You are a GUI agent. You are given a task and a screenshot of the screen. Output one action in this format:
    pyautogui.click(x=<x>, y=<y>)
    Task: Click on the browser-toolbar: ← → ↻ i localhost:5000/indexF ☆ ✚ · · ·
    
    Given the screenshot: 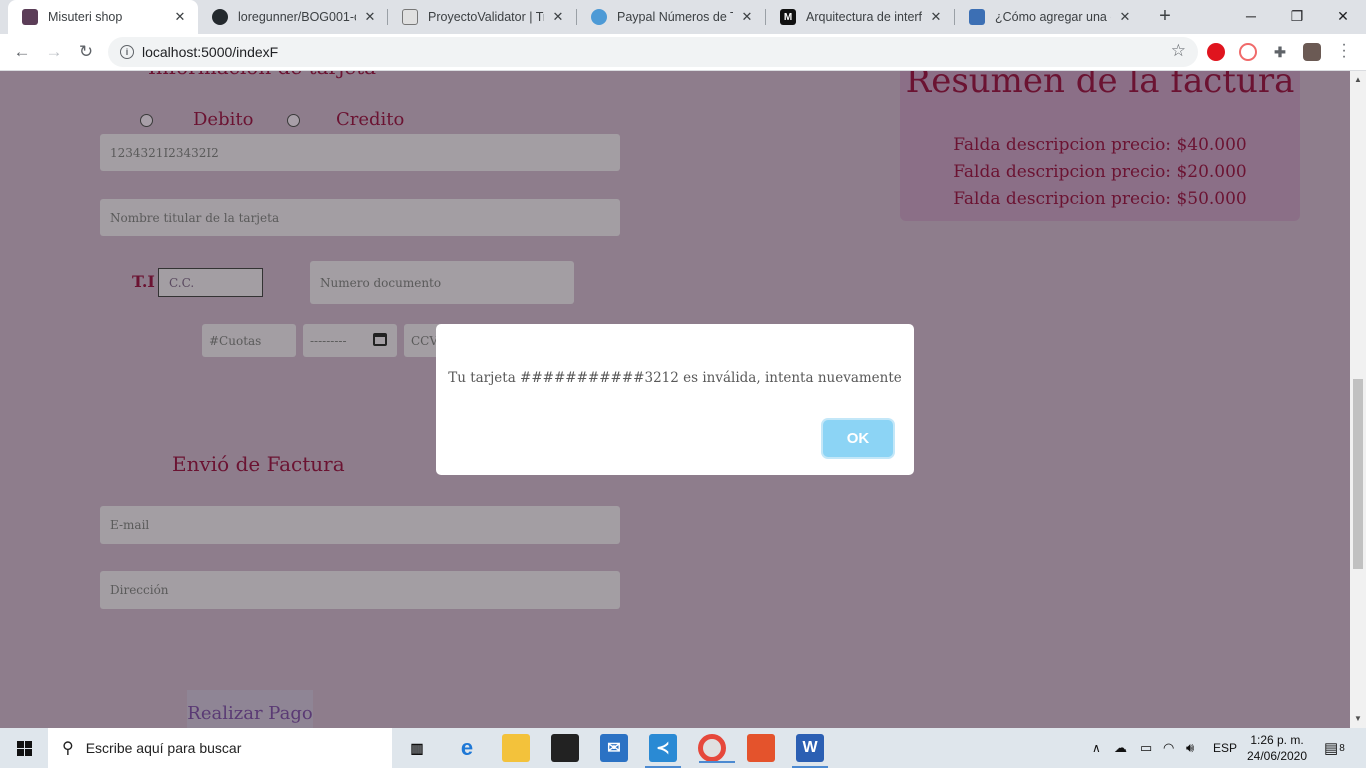 What is the action you would take?
    pyautogui.click(x=683, y=52)
    